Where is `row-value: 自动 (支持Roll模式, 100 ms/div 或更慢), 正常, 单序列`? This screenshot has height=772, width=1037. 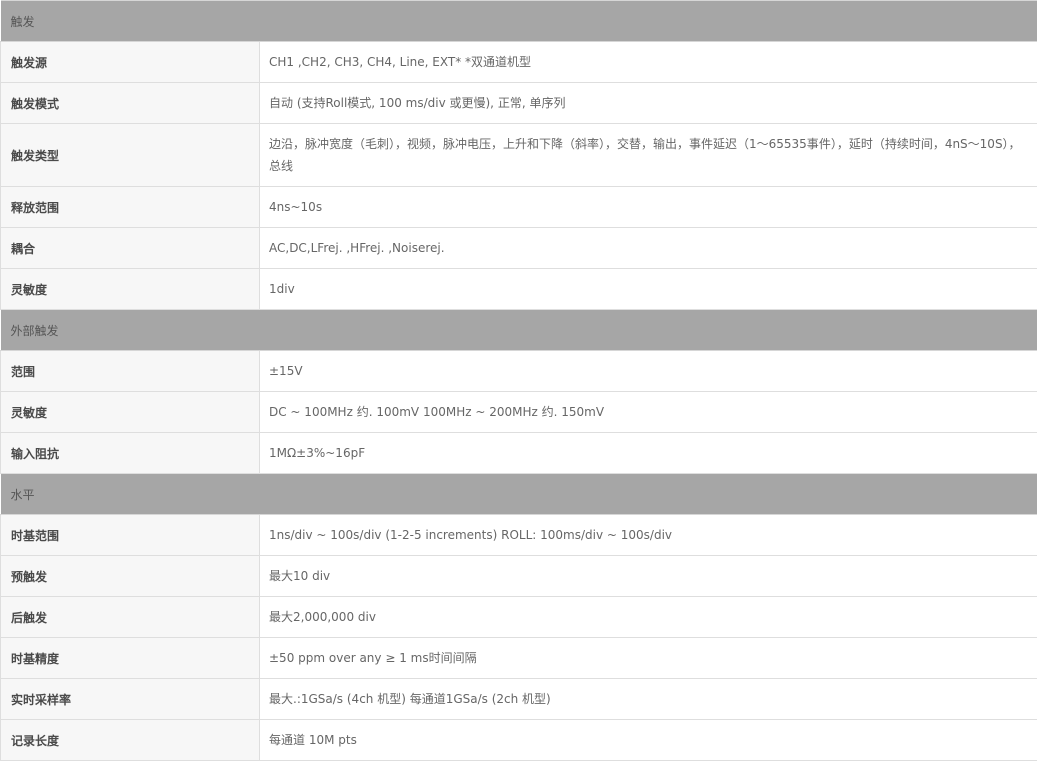 row-value: 自动 (支持Roll模式, 100 ms/div 或更慢), 正常, 单序列 is located at coordinates (647, 103).